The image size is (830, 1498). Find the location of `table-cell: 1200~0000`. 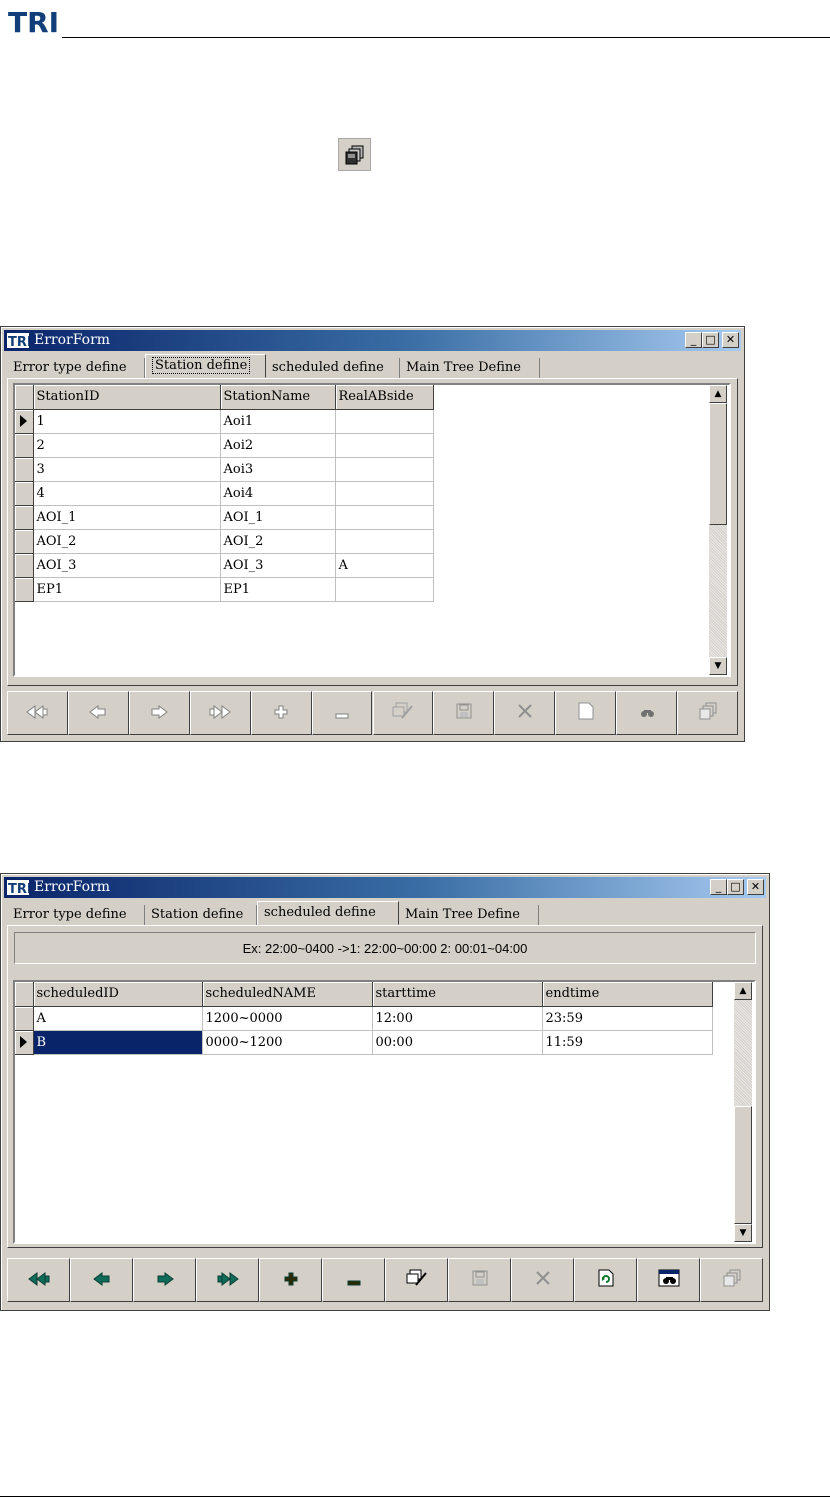

table-cell: 1200~0000 is located at coordinates (287, 1018).